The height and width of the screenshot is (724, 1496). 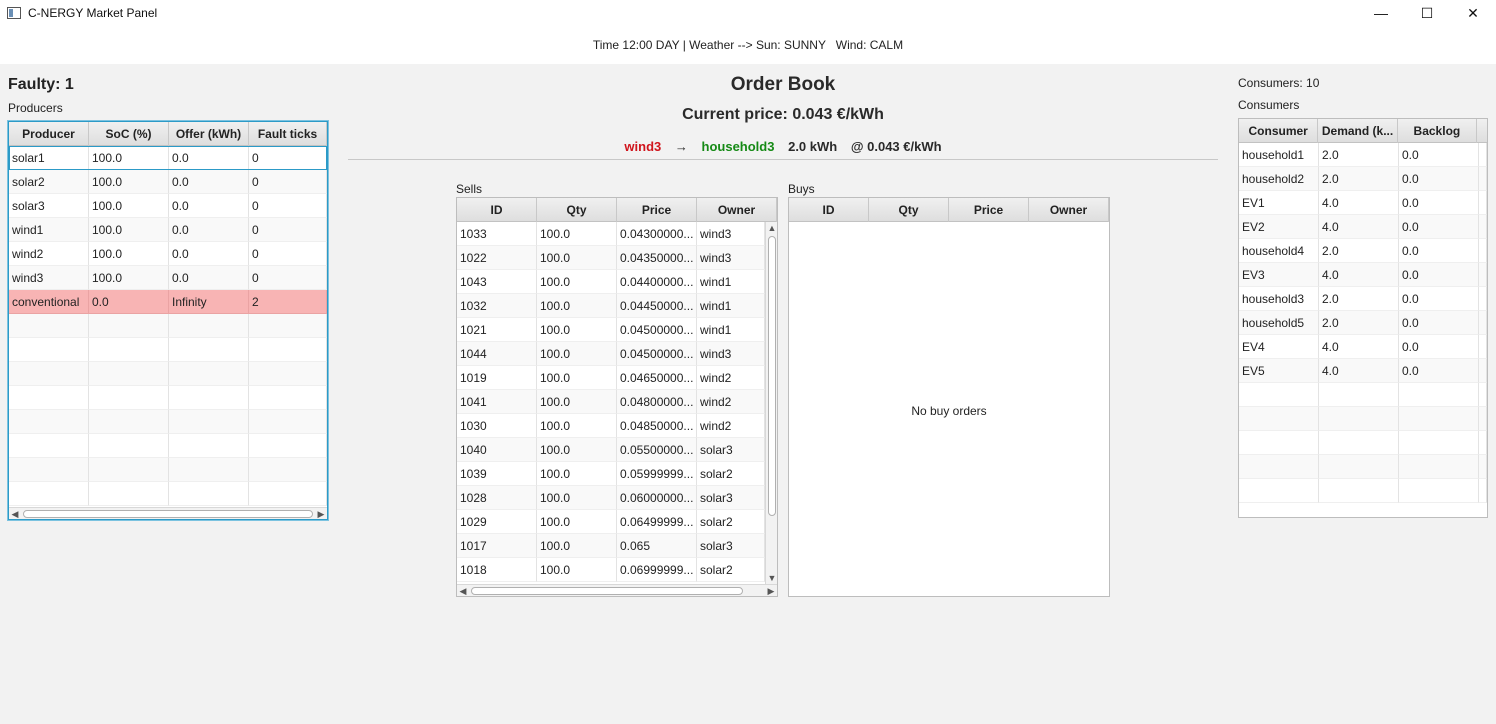 What do you see at coordinates (1363, 347) in the screenshot?
I see `table-row: EV4 4.0 0.0` at bounding box center [1363, 347].